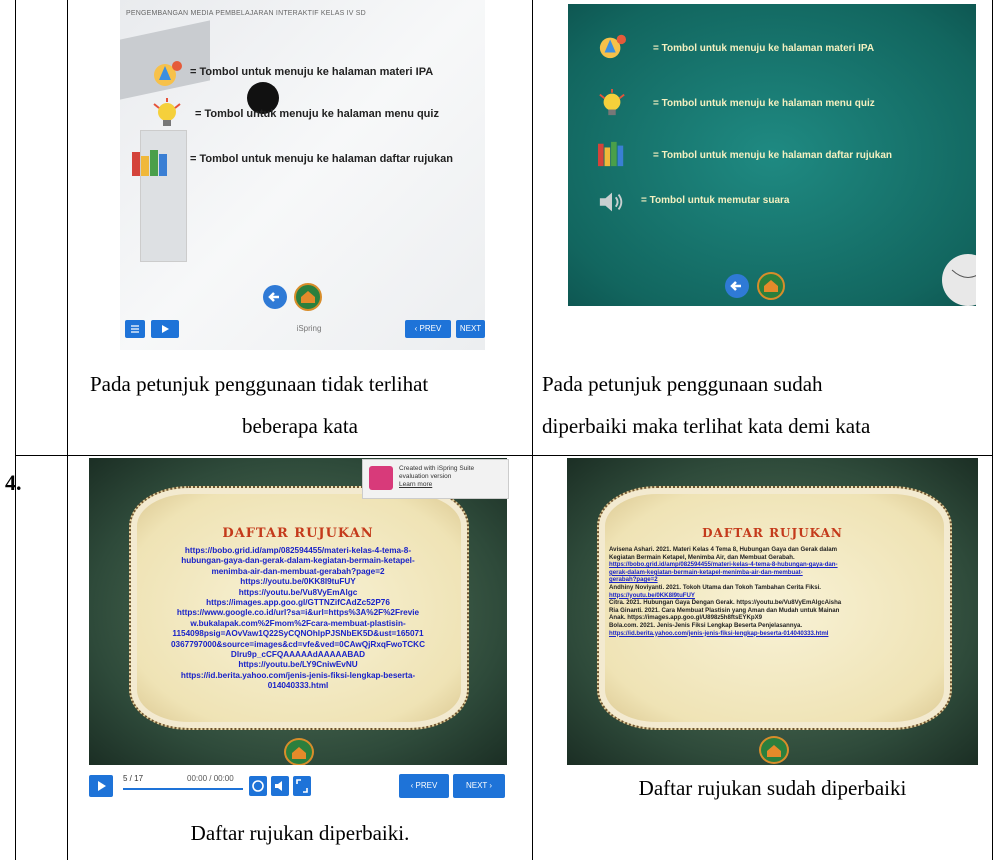 The height and width of the screenshot is (860, 1005). What do you see at coordinates (479, 786) in the screenshot?
I see `next-button: NEXT ›` at bounding box center [479, 786].